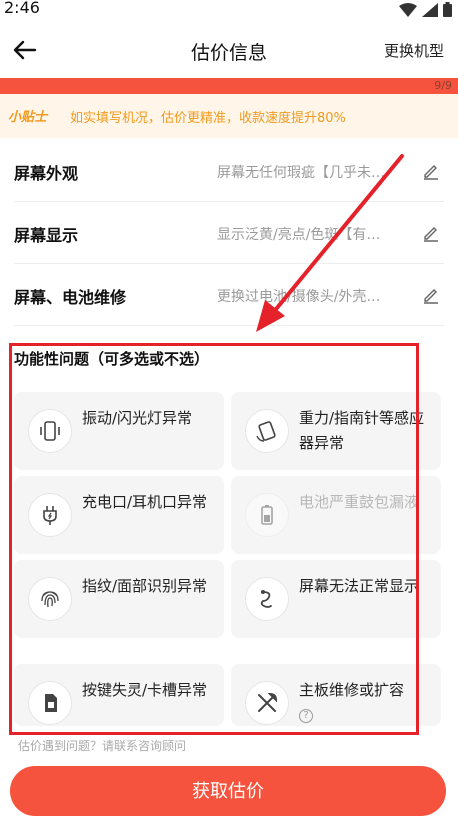 This screenshot has height=820, width=458. What do you see at coordinates (336, 515) in the screenshot?
I see `option-battery-swelling: 电池严重鼓包漏液` at bounding box center [336, 515].